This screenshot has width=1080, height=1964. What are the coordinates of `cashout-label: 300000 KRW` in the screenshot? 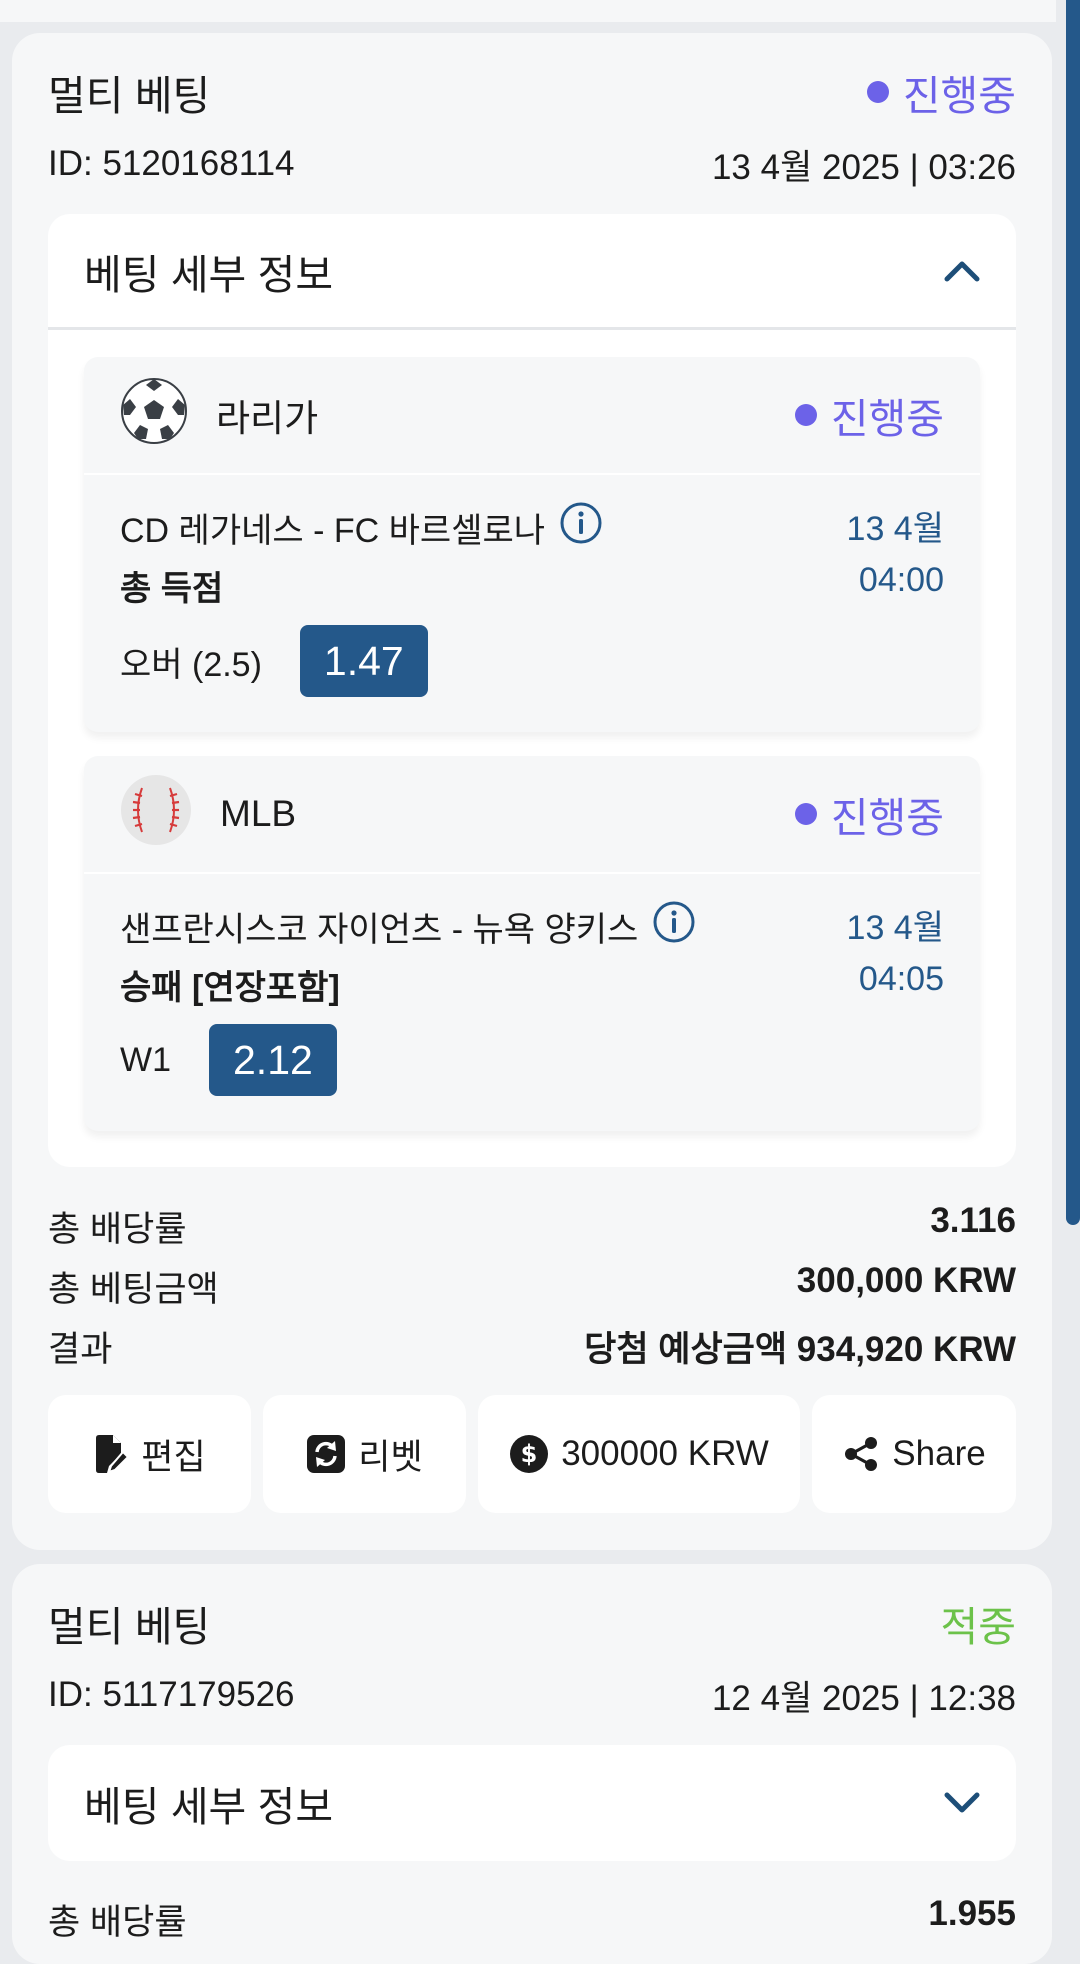 It's located at (665, 1453).